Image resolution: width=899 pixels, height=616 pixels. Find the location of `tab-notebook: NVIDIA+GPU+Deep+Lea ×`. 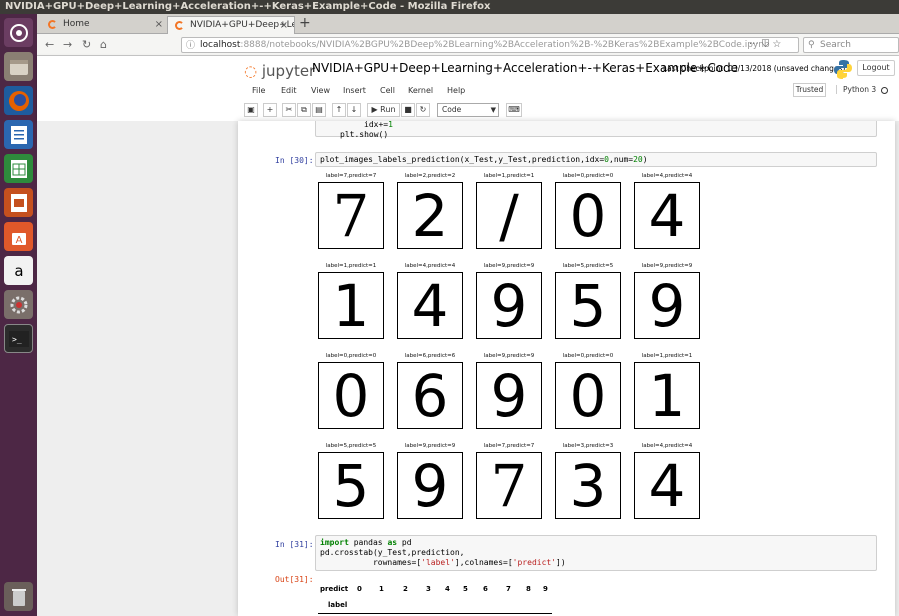

tab-notebook: NVIDIA+GPU+Deep+Lea × is located at coordinates (231, 25).